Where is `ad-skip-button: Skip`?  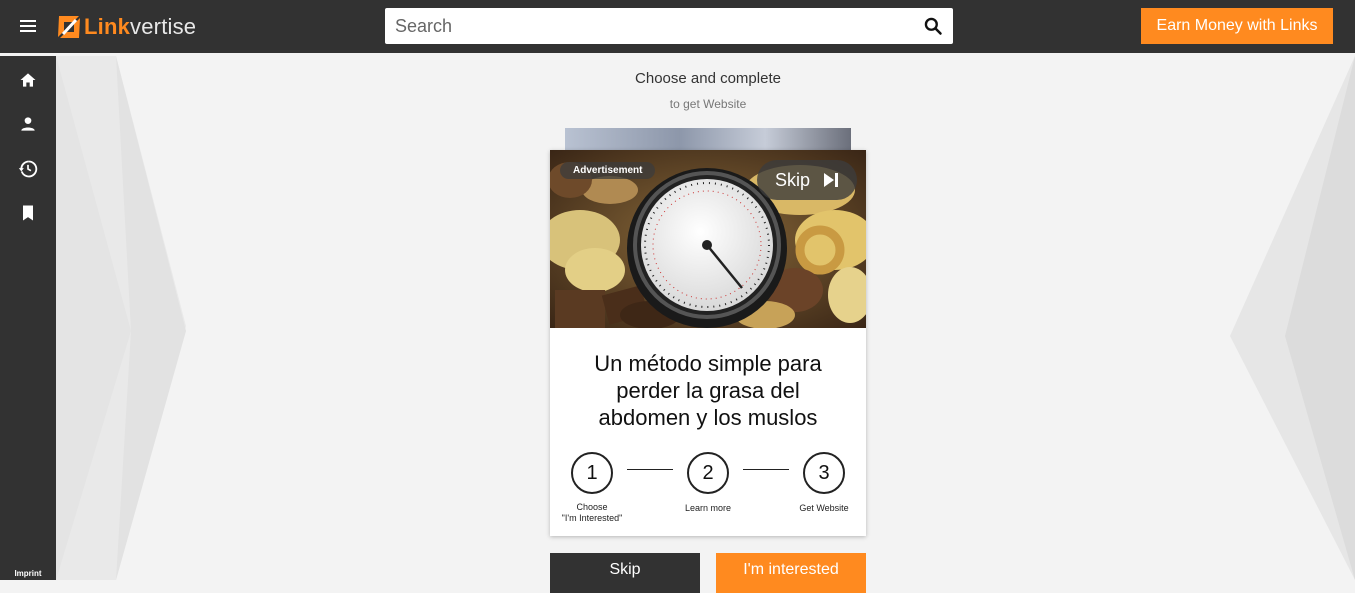 ad-skip-button: Skip is located at coordinates (807, 180).